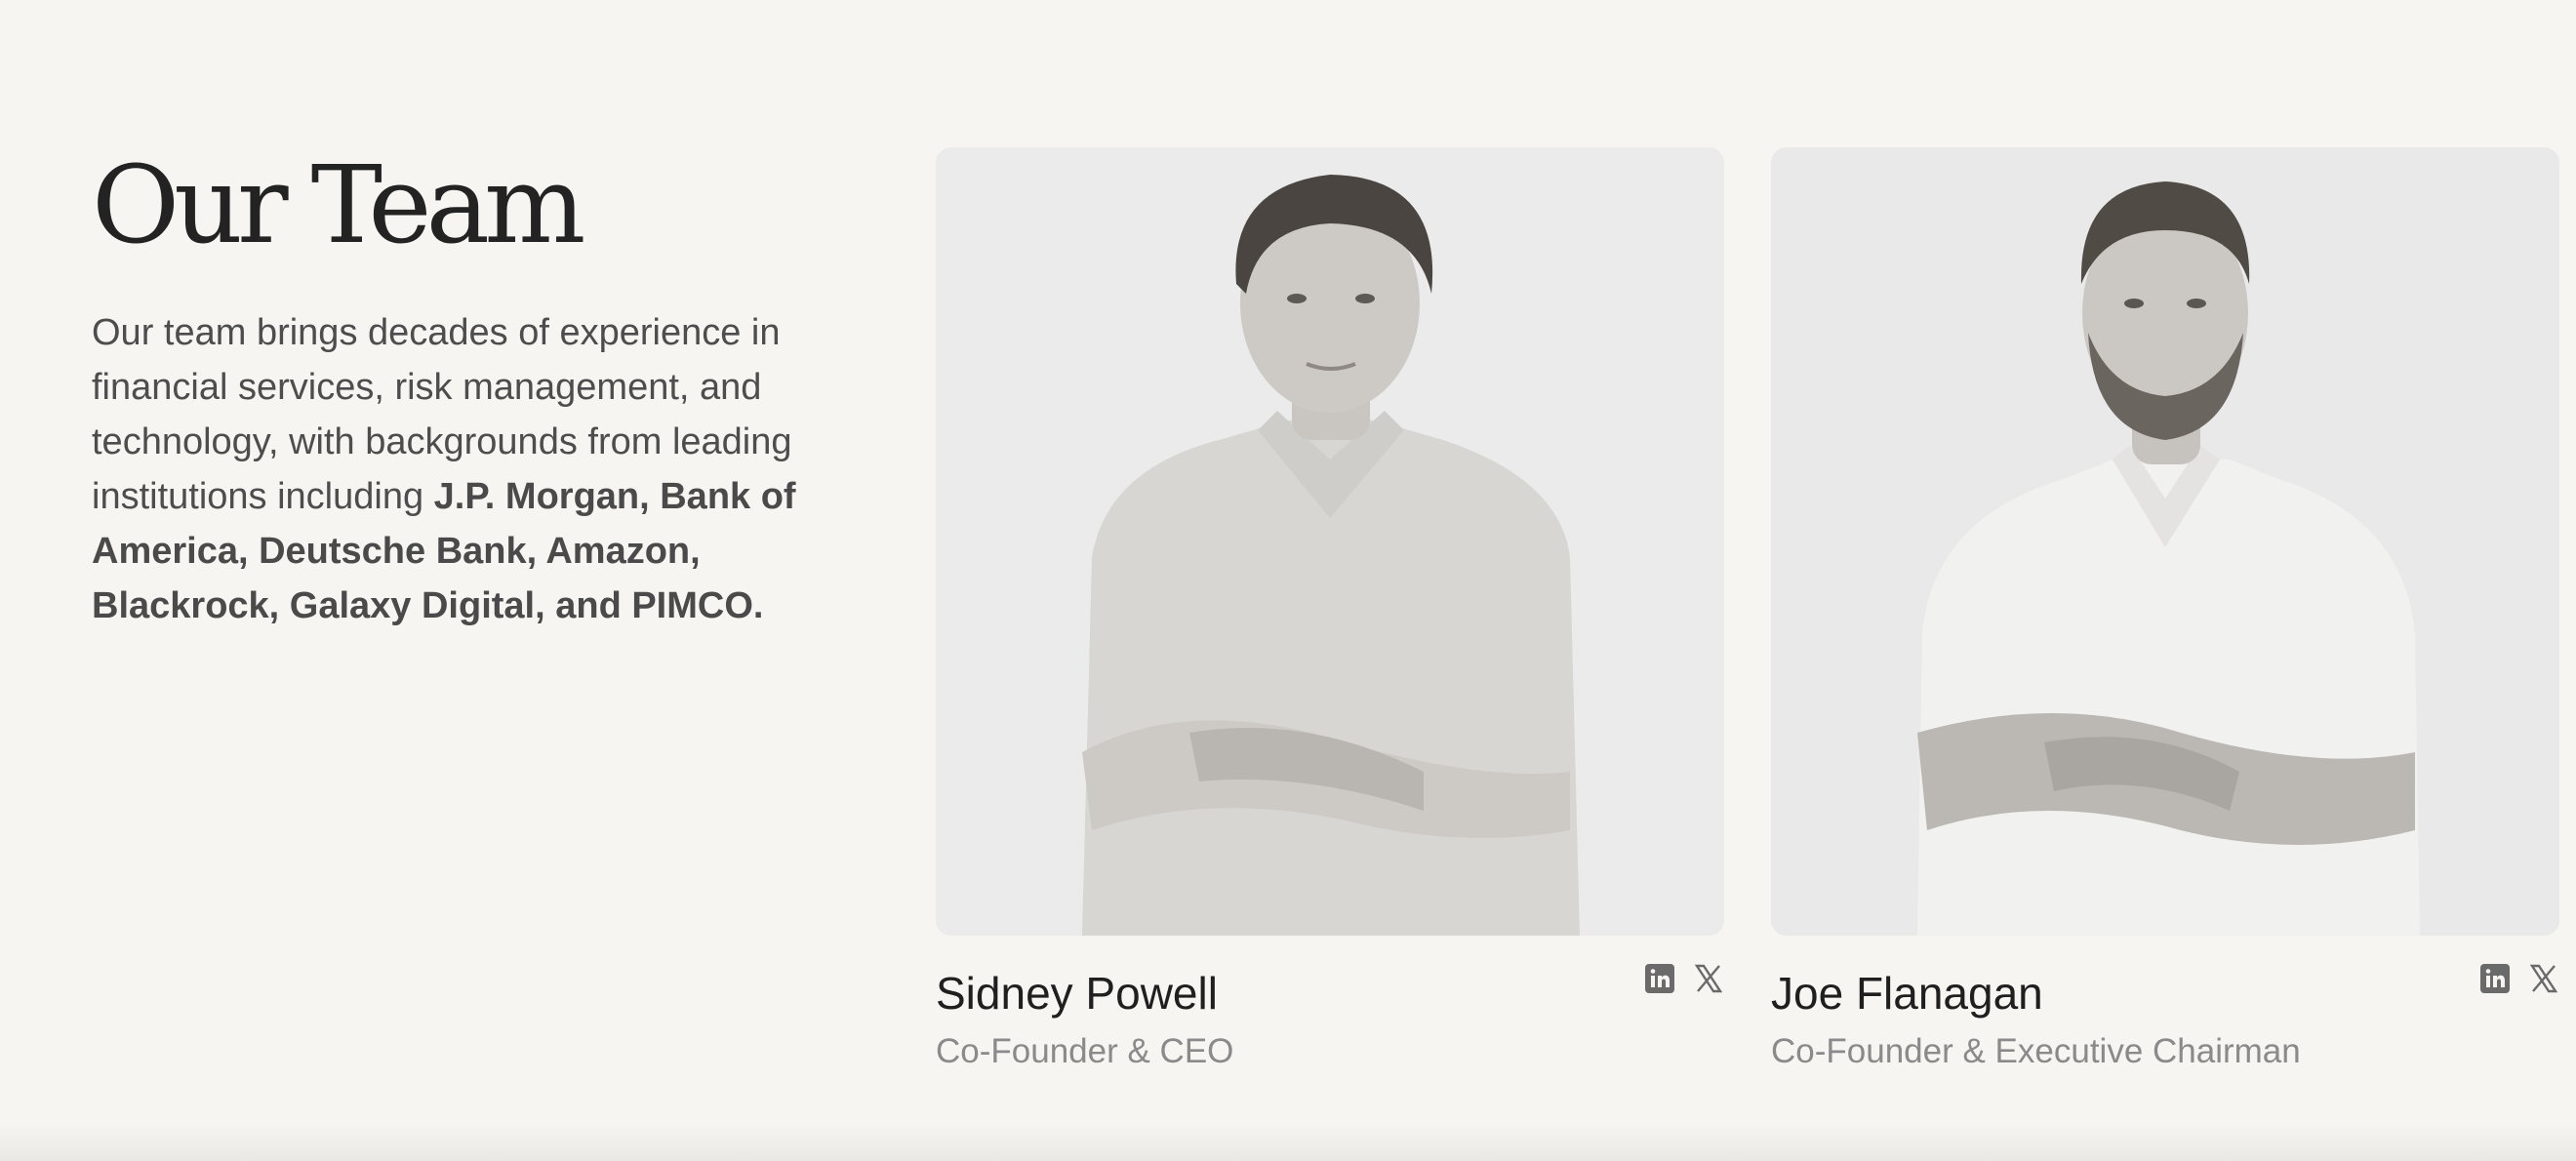 The image size is (2576, 1161). I want to click on member-role: Co-Founder & Executive Chairman, so click(2036, 1050).